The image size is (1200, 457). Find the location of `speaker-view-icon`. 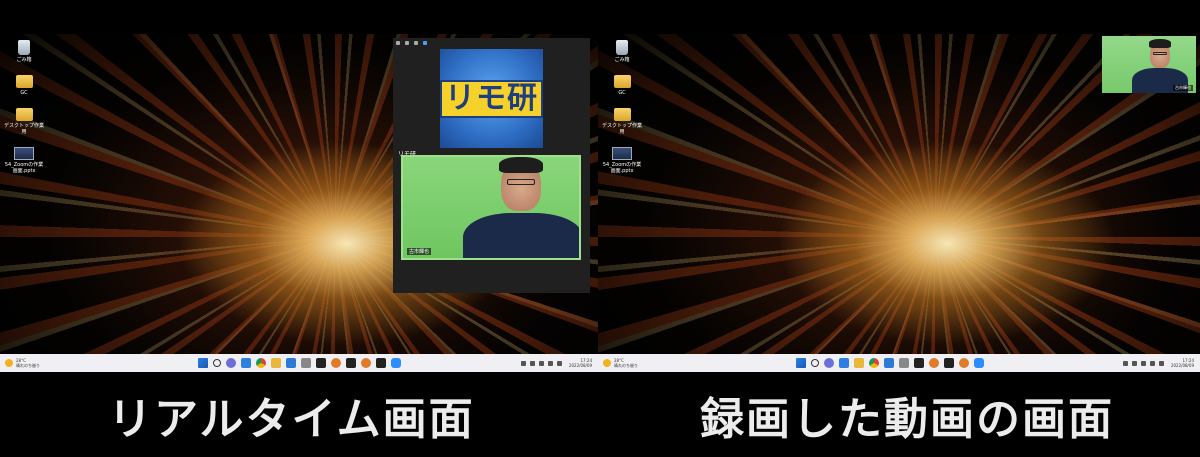

speaker-view-icon is located at coordinates (425, 43).